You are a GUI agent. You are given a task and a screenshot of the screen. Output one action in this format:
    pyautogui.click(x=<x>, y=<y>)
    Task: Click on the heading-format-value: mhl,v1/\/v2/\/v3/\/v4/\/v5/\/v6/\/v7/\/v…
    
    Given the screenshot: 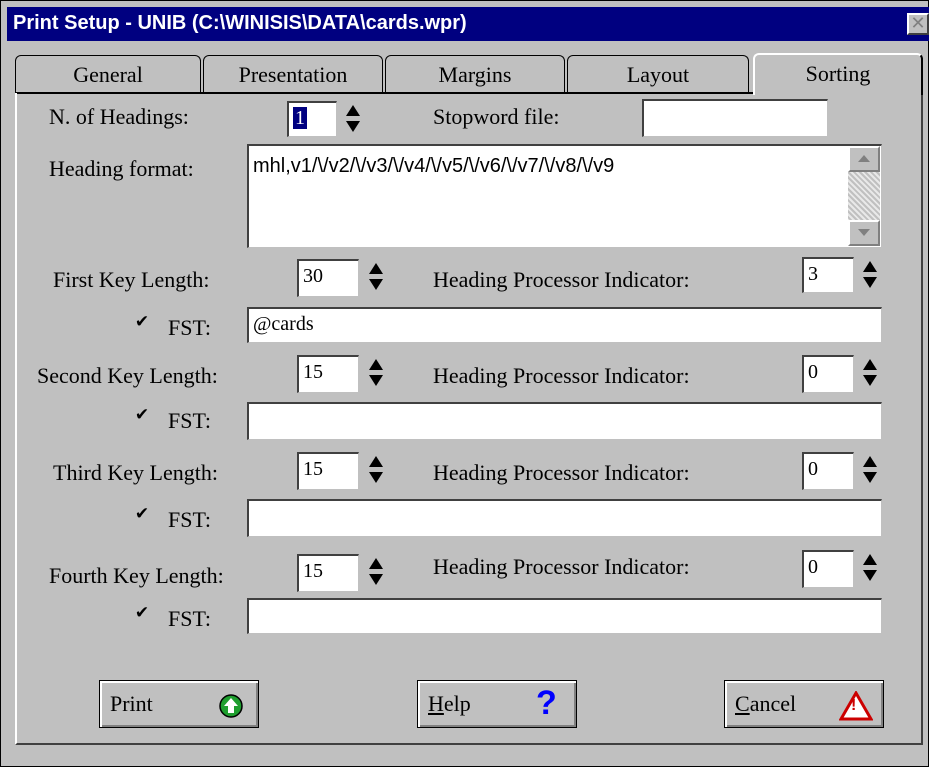 What is the action you would take?
    pyautogui.click(x=434, y=166)
    